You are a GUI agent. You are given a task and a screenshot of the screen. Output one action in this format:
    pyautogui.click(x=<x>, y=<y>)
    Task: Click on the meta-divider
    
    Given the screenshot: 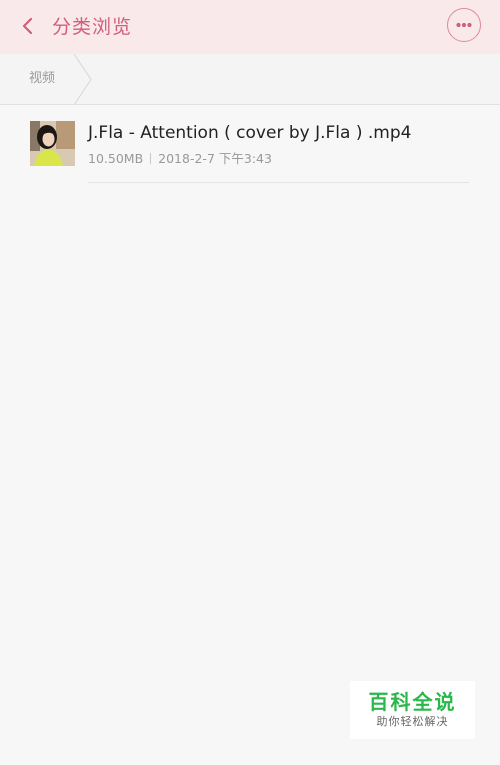 What is the action you would take?
    pyautogui.click(x=151, y=158)
    